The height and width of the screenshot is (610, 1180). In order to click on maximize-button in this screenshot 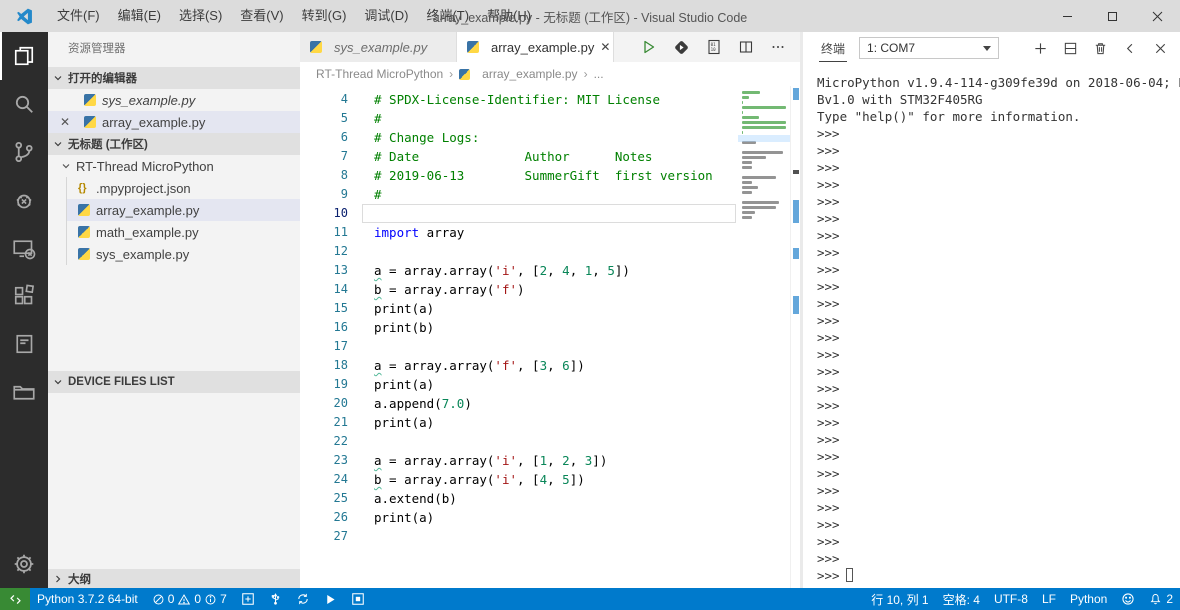, I will do `click(1112, 16)`.